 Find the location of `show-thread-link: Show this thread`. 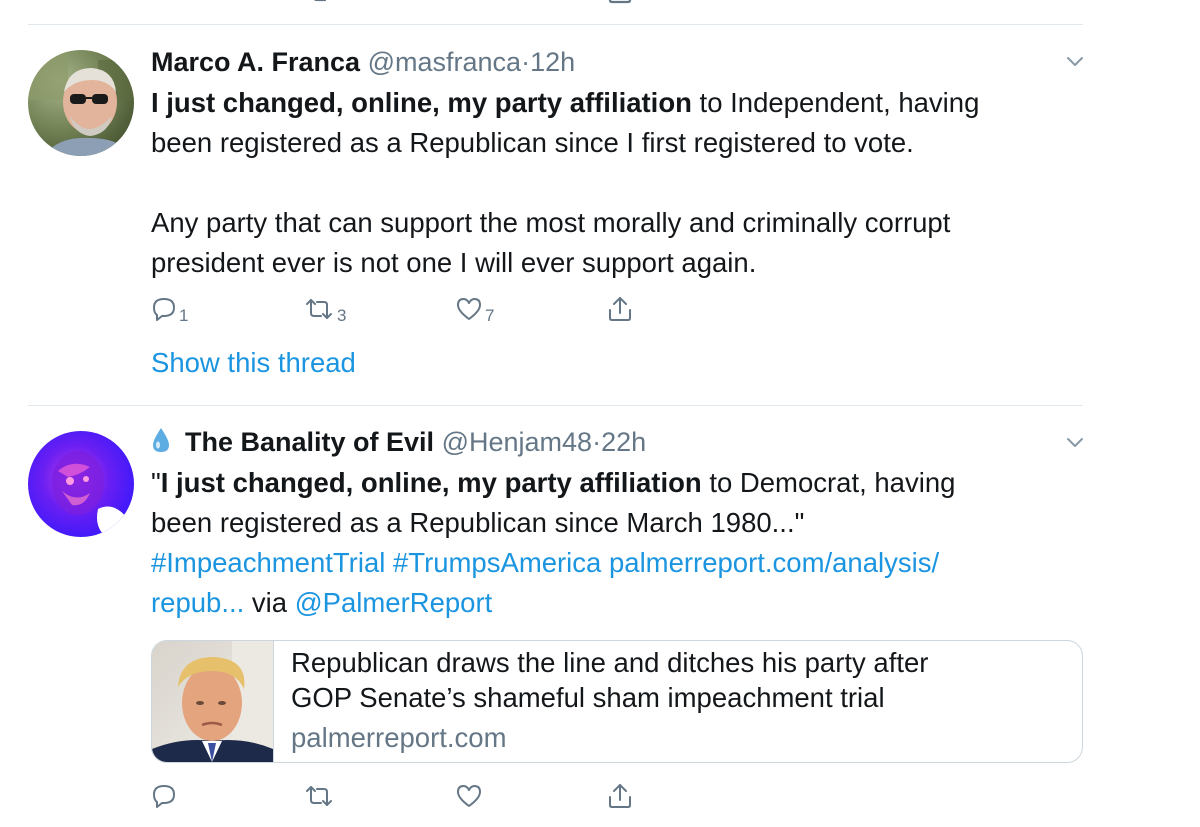

show-thread-link: Show this thread is located at coordinates (253, 363).